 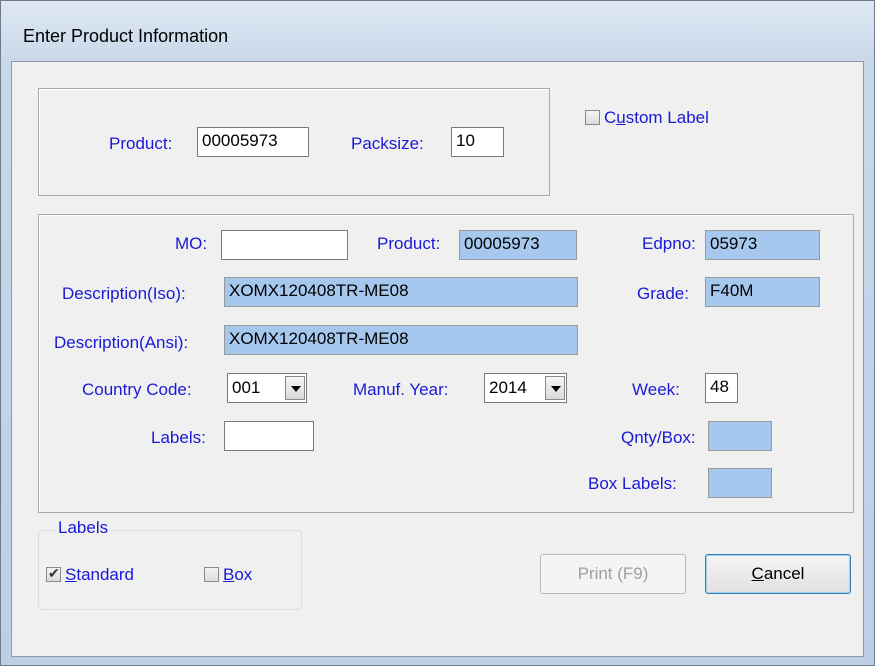 What do you see at coordinates (656, 117) in the screenshot?
I see `custom-label-text: Custom Label` at bounding box center [656, 117].